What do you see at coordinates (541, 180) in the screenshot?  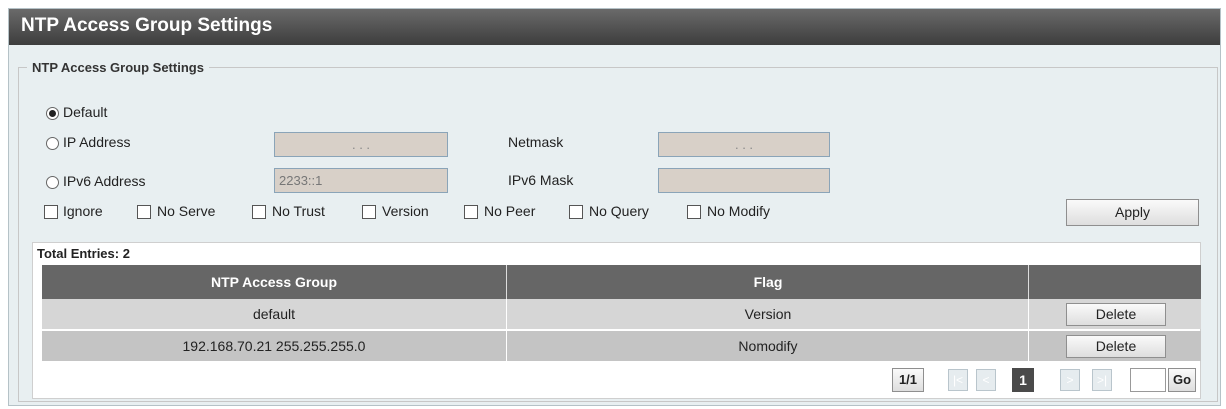 I see `ipv6-mask-label: IPv6 Mask` at bounding box center [541, 180].